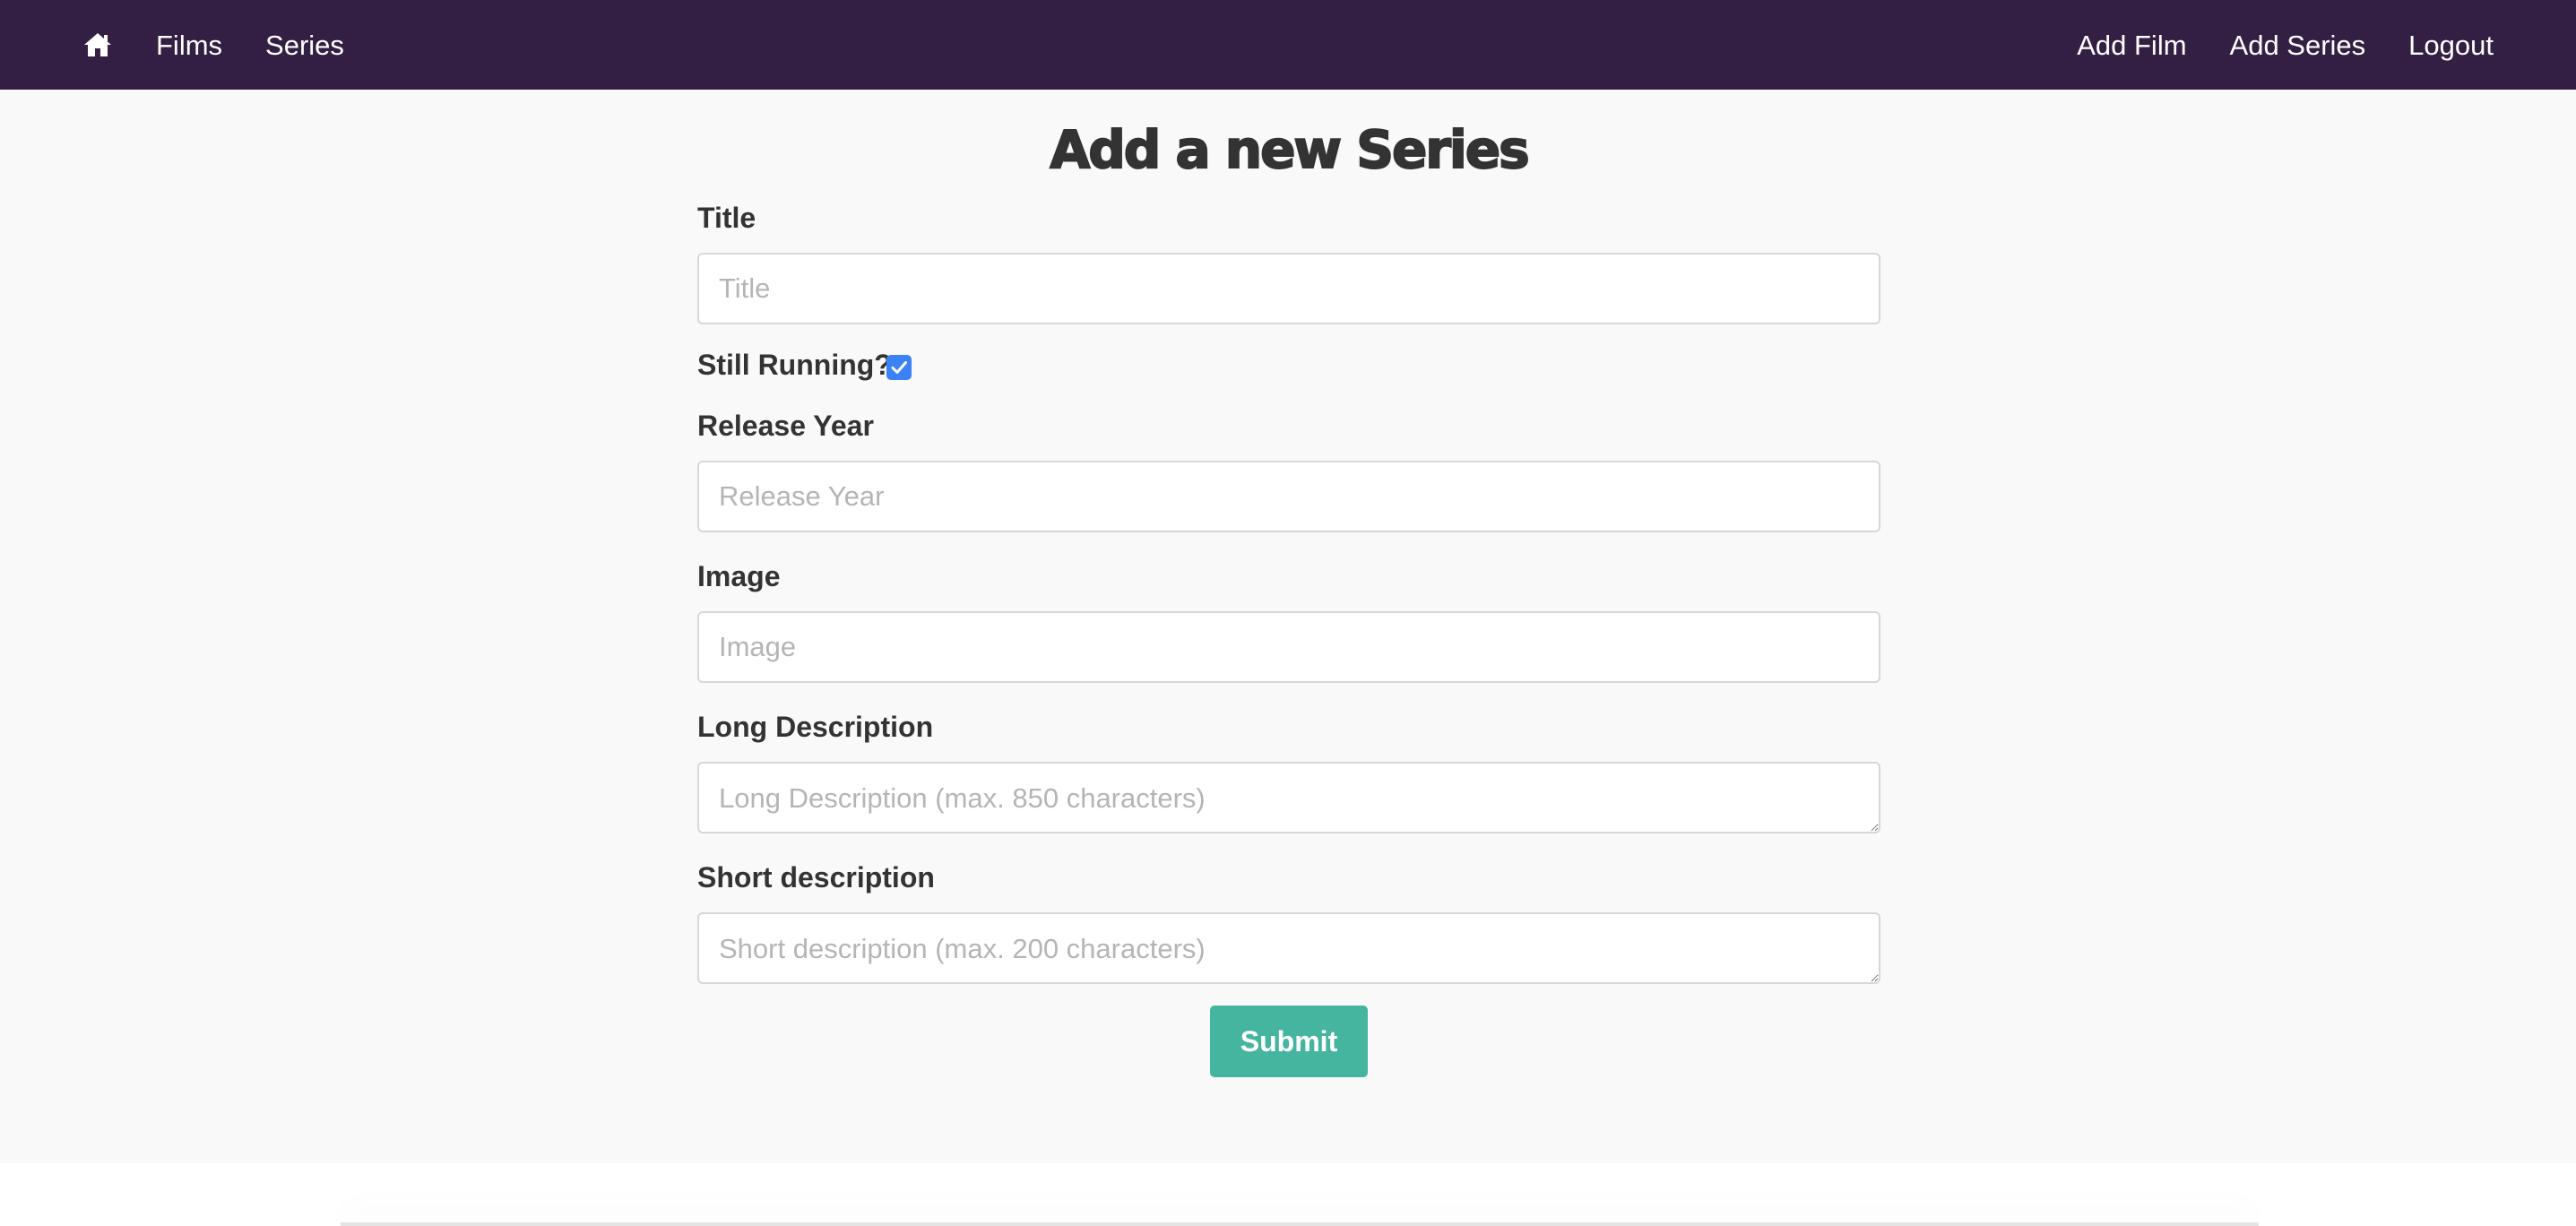 This screenshot has height=1226, width=2576. I want to click on home-icon, so click(97, 45).